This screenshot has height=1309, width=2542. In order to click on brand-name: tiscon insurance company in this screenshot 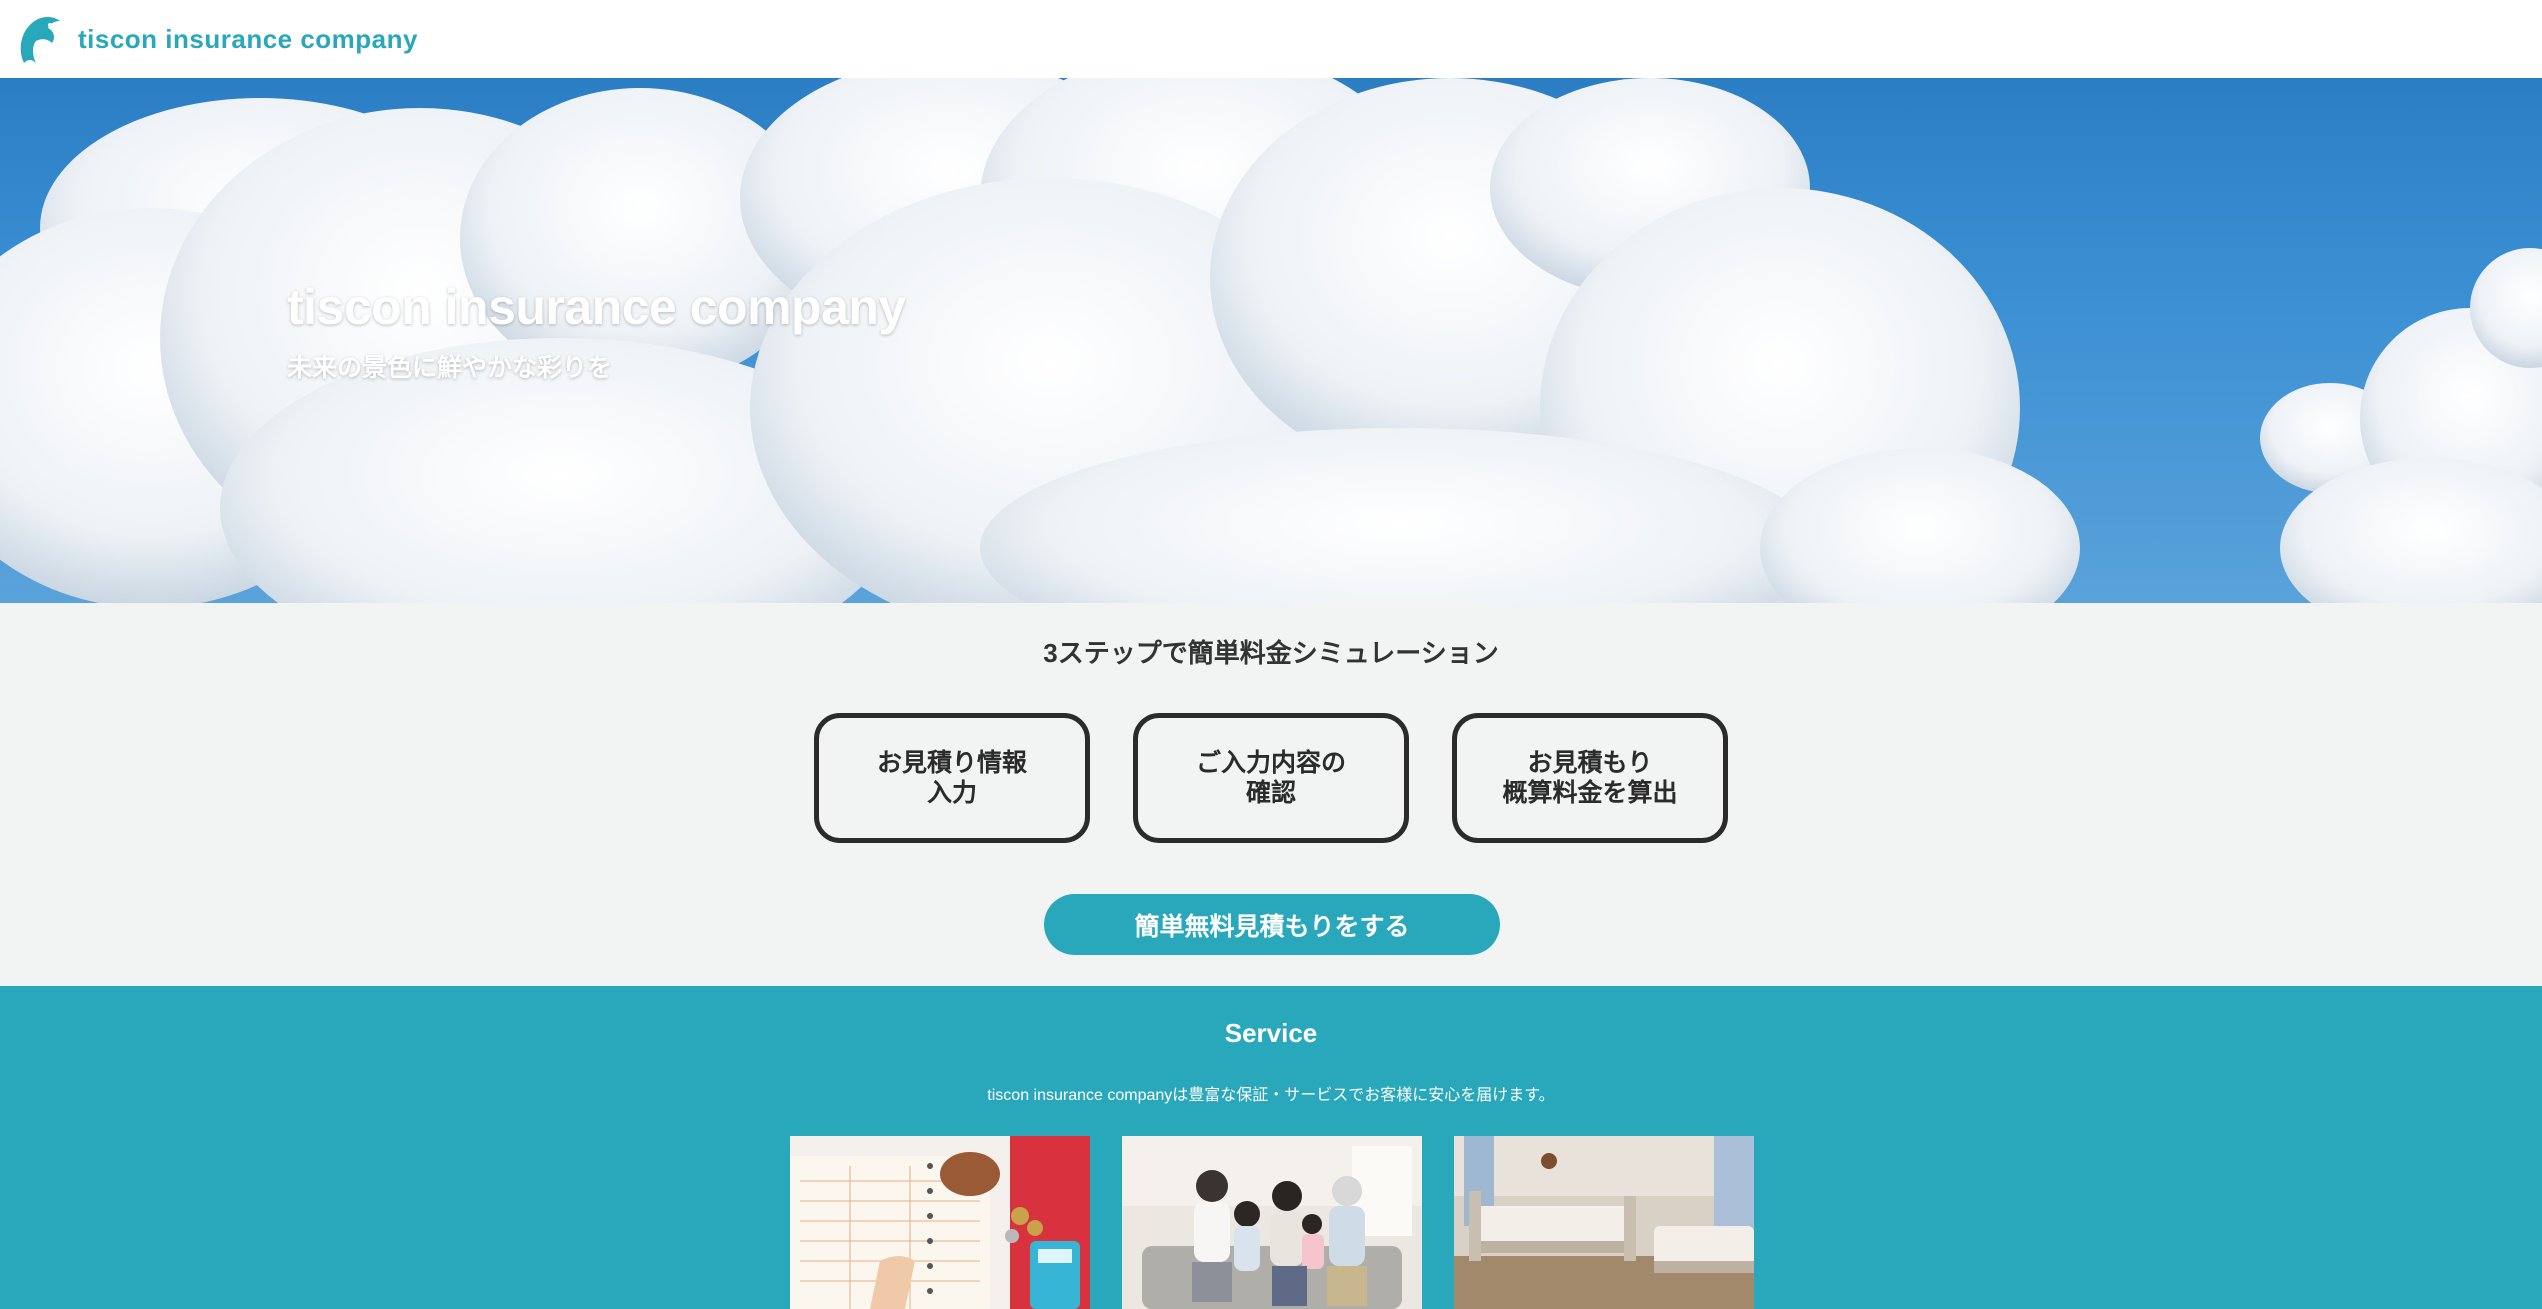, I will do `click(248, 39)`.